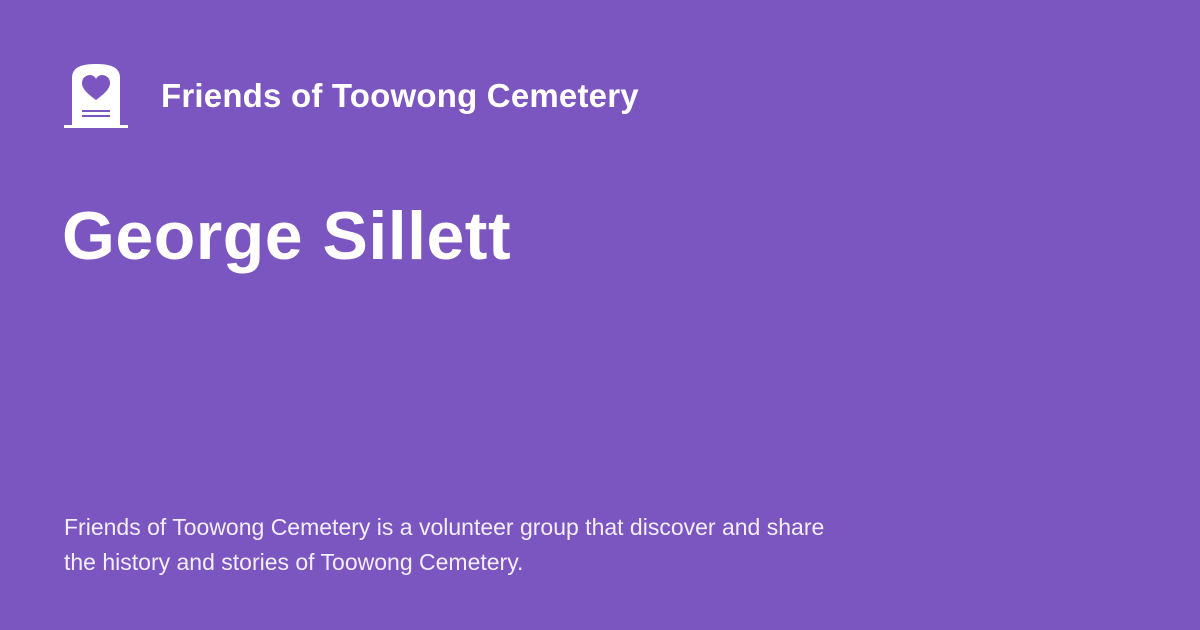  Describe the element at coordinates (400, 95) in the screenshot. I see `site-name: Friends of Toowong Cemetery` at that location.